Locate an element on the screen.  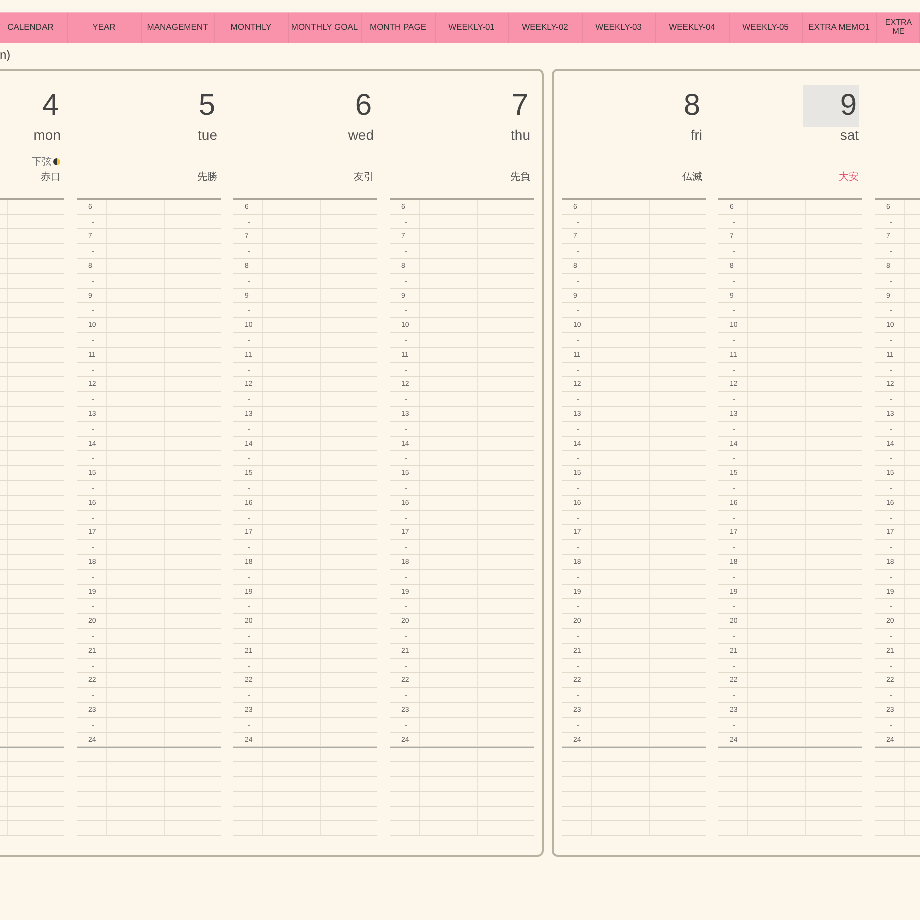
nav-tab: MONTHLY is located at coordinates (251, 28).